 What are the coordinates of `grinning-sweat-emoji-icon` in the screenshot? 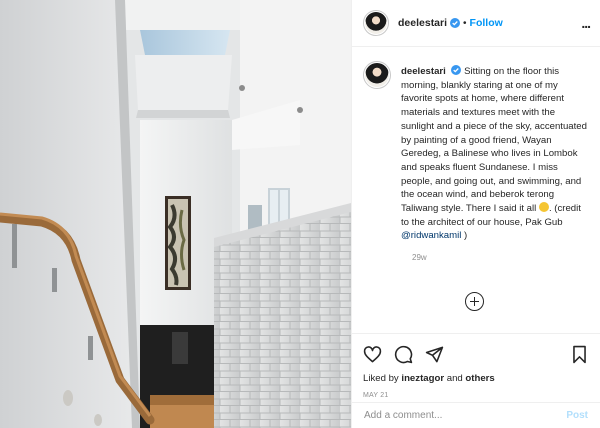 It's located at (543, 207).